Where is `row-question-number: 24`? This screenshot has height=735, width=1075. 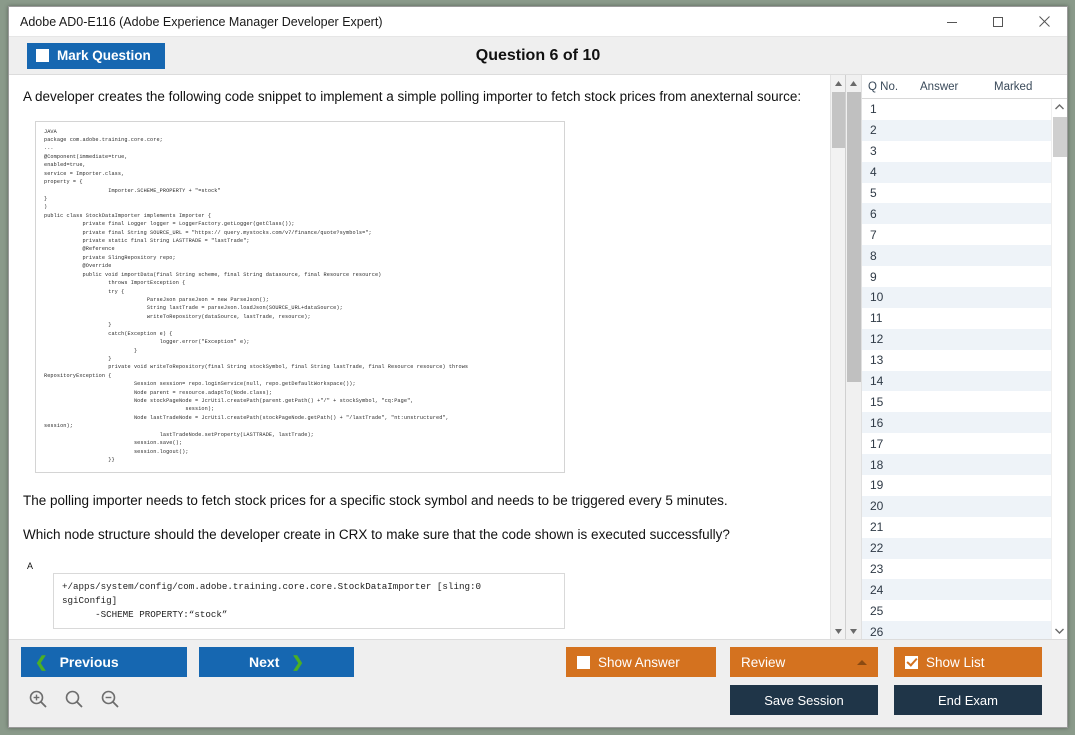
row-question-number: 24 is located at coordinates (877, 589).